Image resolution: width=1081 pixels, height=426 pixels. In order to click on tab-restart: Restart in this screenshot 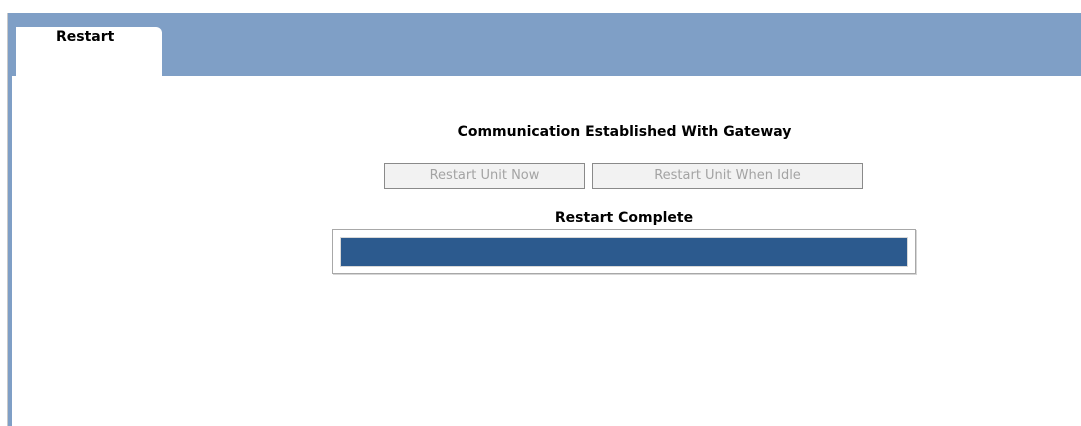, I will do `click(89, 52)`.